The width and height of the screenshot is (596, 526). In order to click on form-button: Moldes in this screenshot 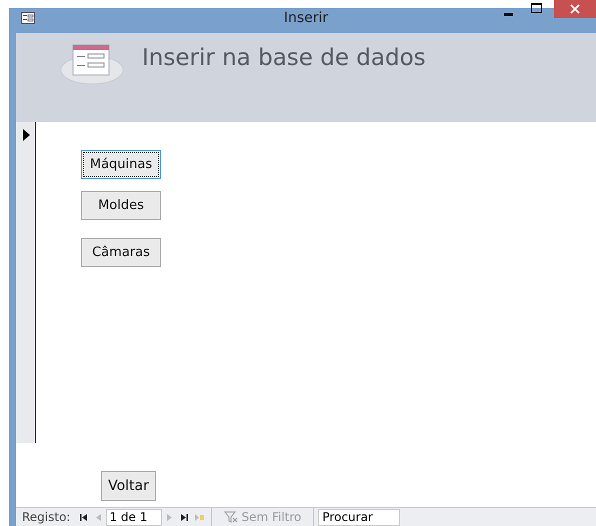, I will do `click(121, 205)`.